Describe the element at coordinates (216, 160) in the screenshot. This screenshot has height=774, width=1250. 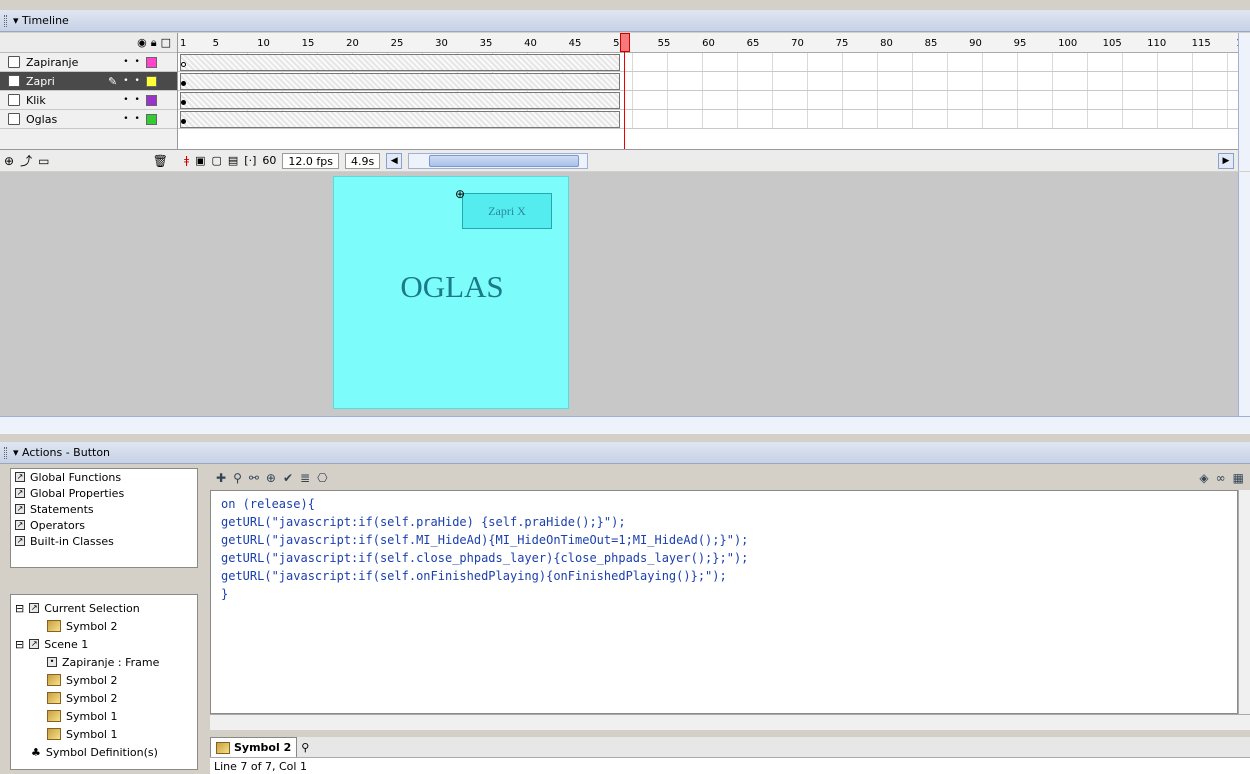
I see `onion-outline-icon: ▢` at that location.